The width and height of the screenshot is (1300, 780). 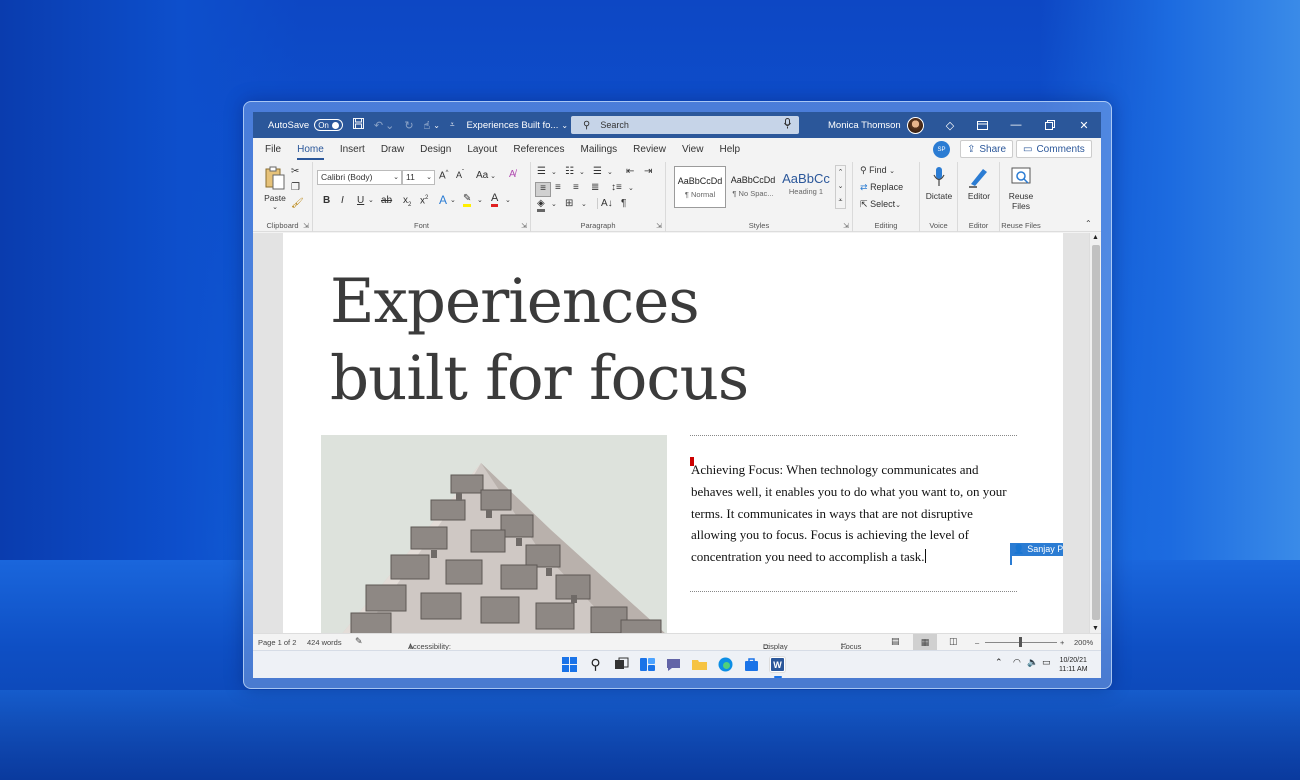 I want to click on italic-icon: I, so click(x=342, y=200).